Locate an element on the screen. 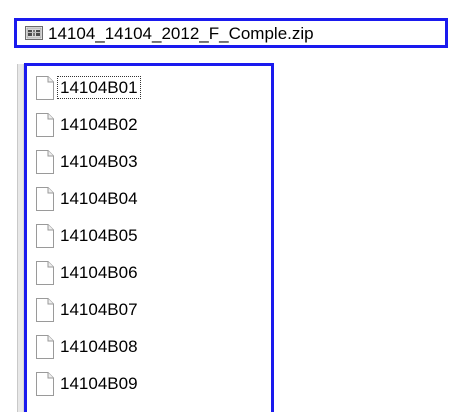 This screenshot has height=412, width=460. file-list-item: 14104B03 is located at coordinates (88, 161).